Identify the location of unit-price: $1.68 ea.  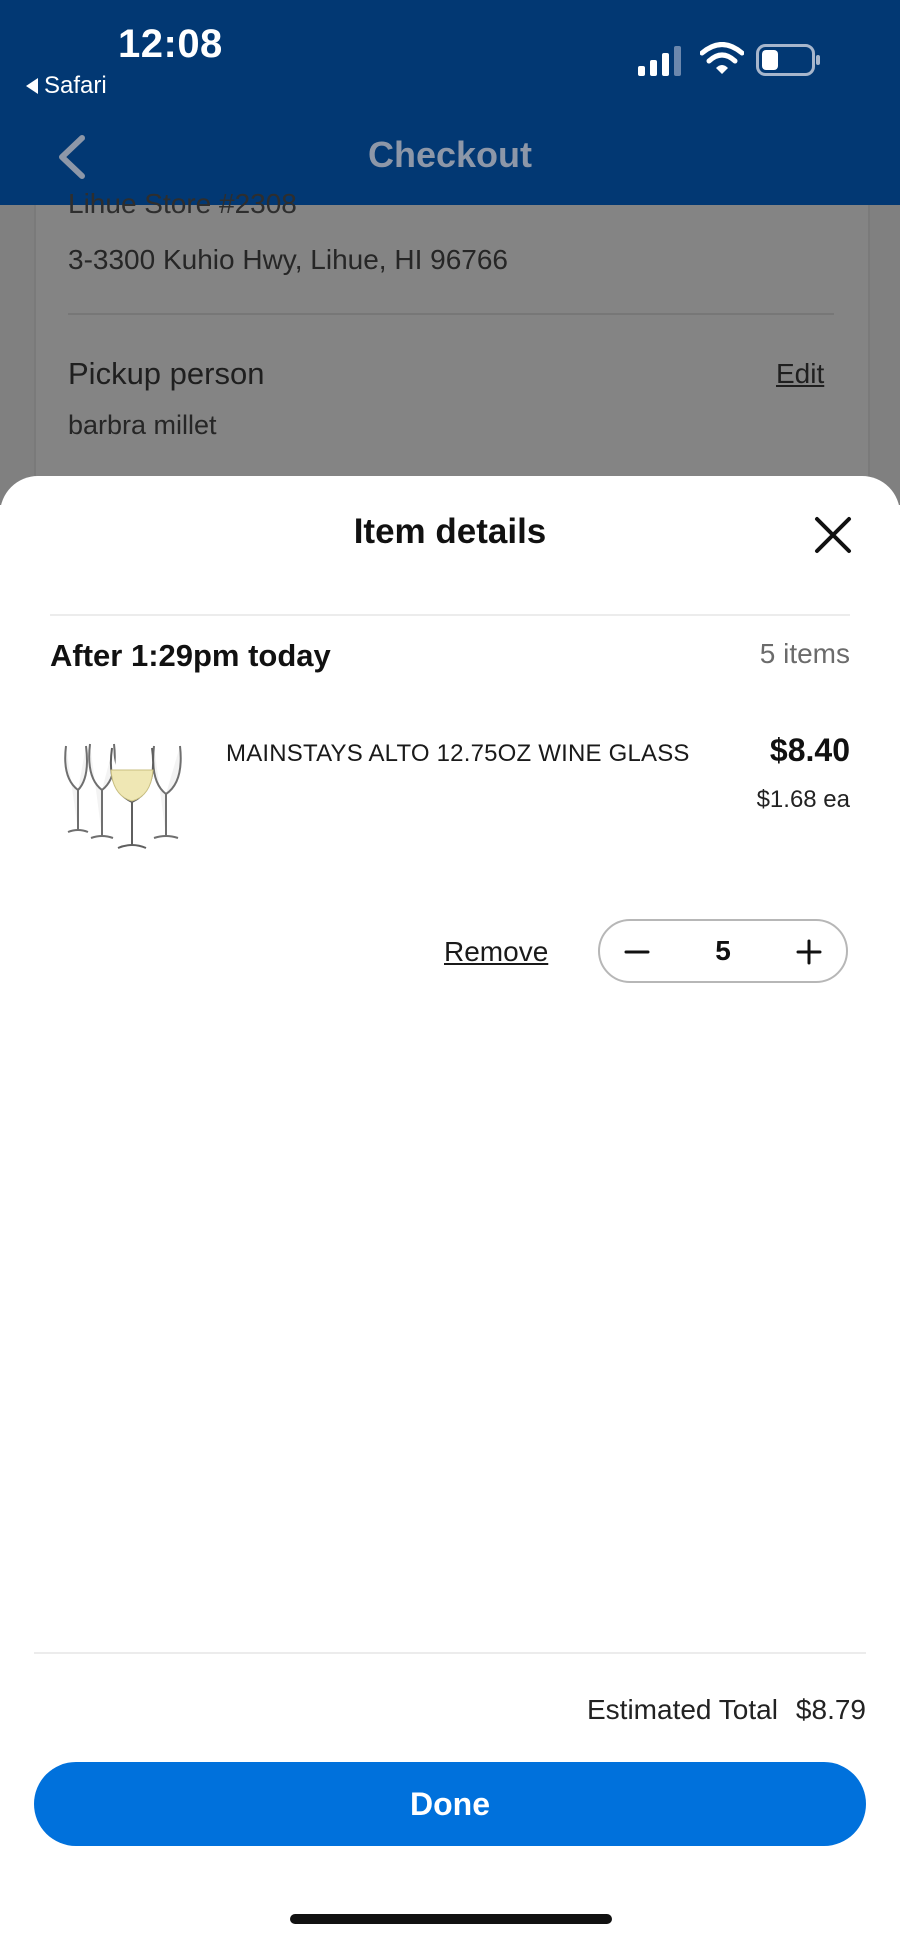
(803, 799).